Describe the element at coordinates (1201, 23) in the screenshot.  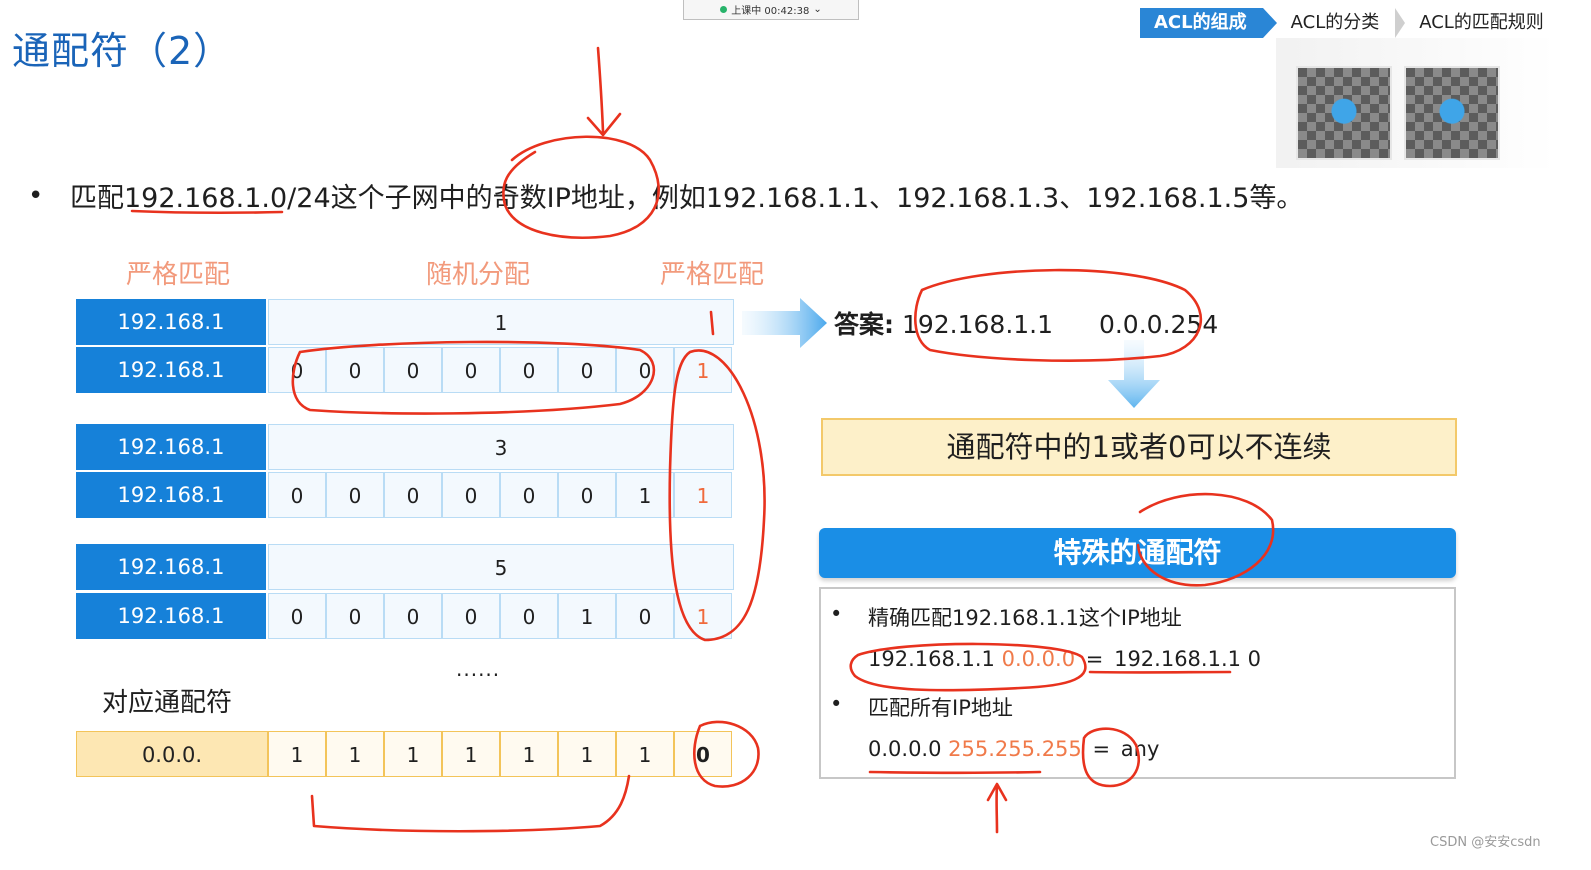
I see `breadcrumb-item-acl-composition: ACL的组成` at that location.